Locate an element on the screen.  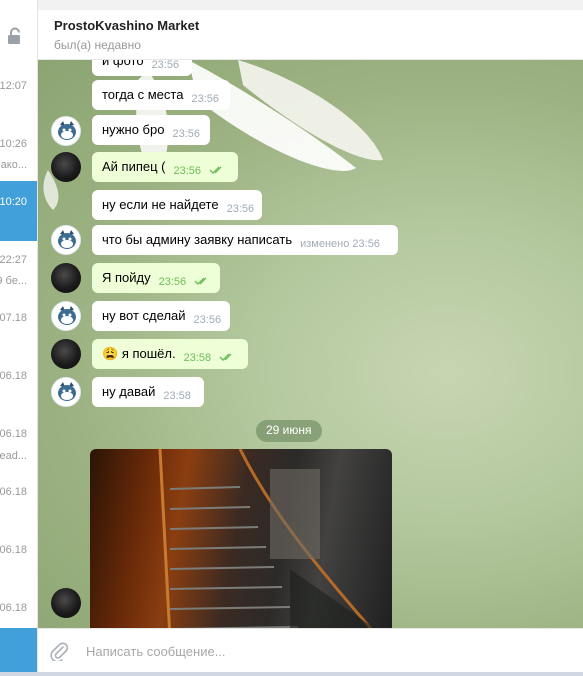
weary-face-emoji-icon: 😩 is located at coordinates (110, 353).